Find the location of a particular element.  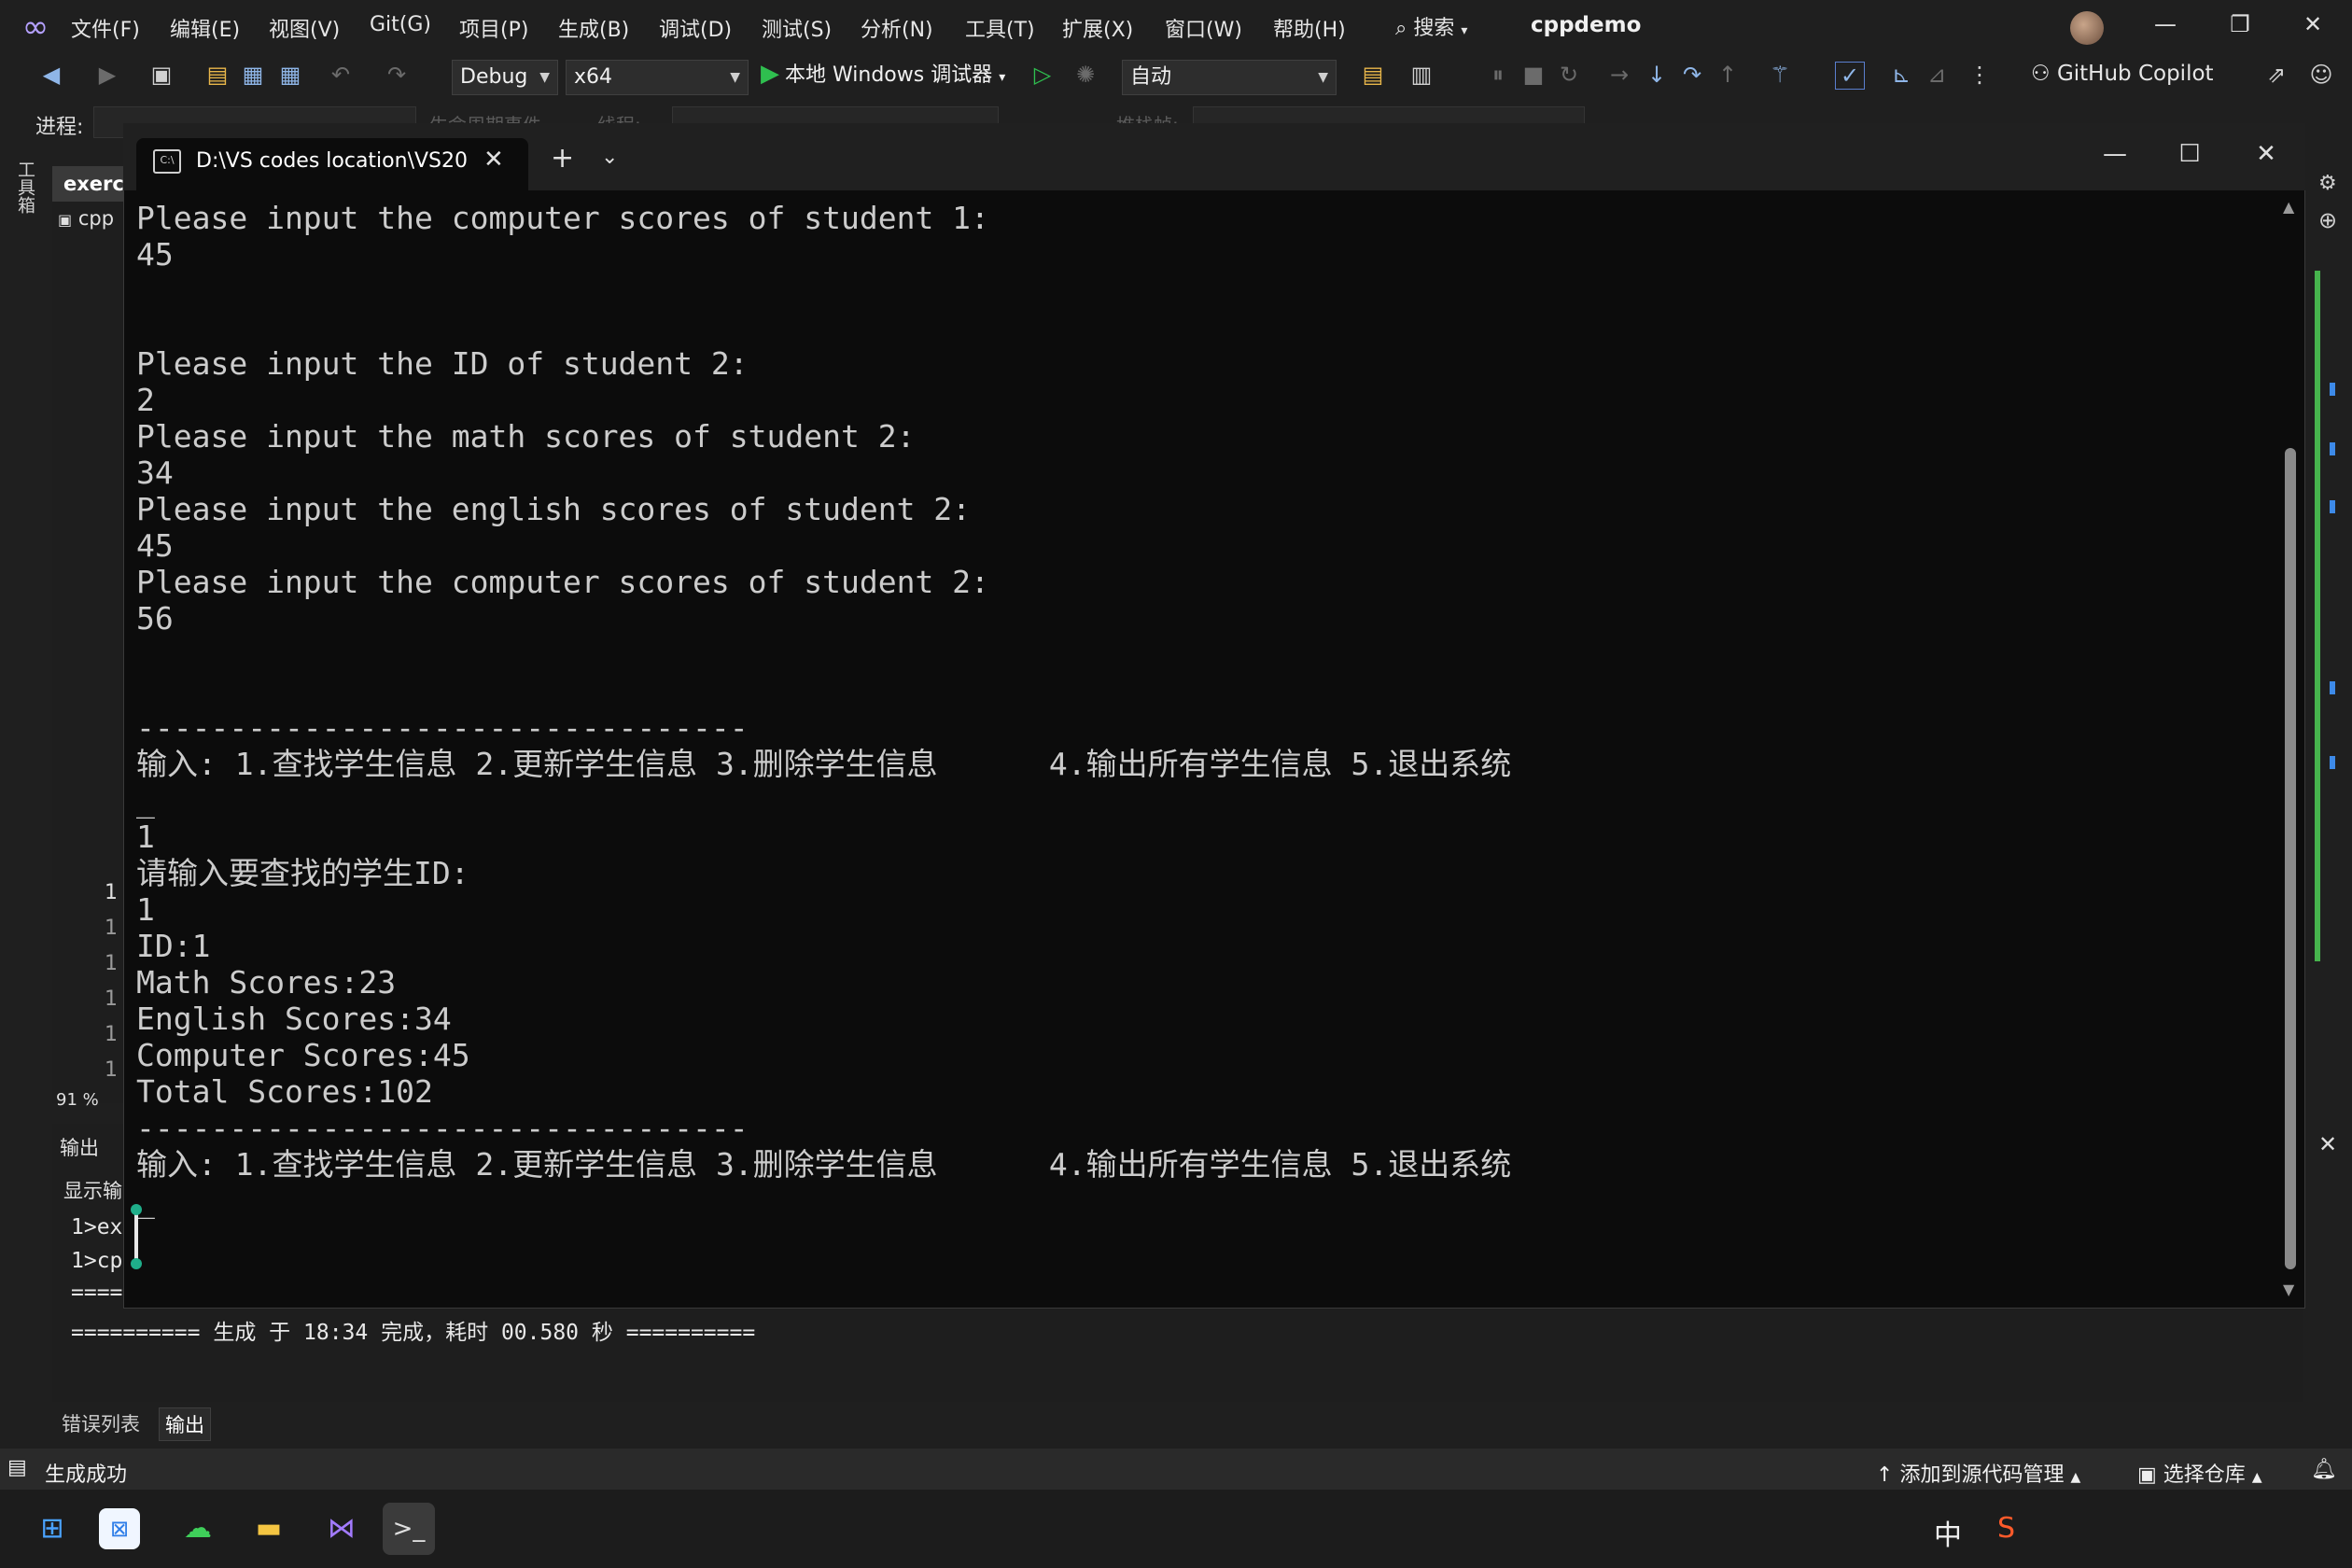

undo-icon: ↶ is located at coordinates (341, 75).